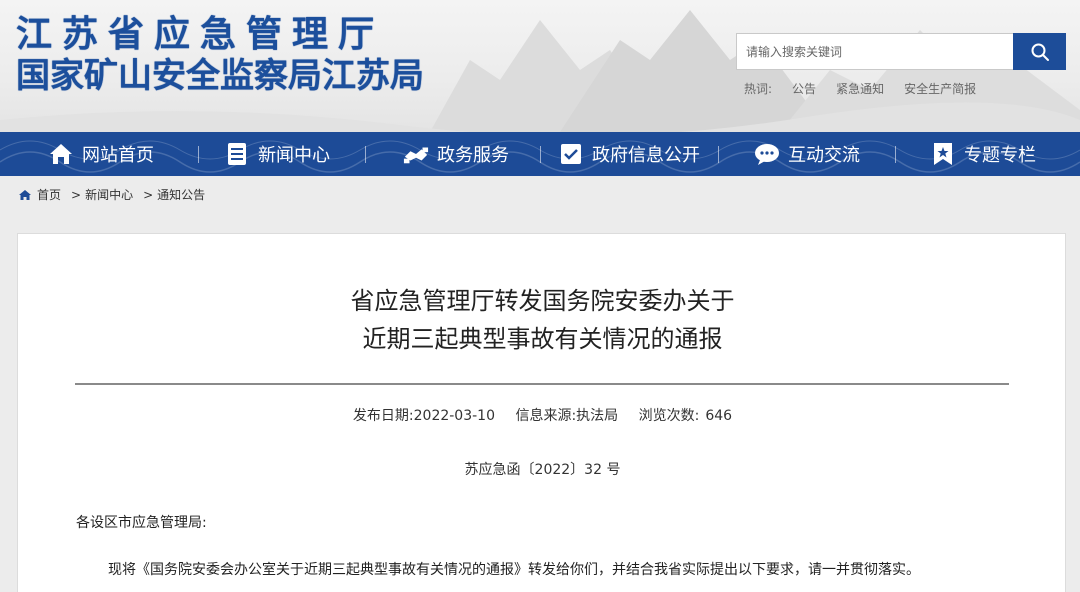 This screenshot has height=592, width=1080. Describe the element at coordinates (473, 155) in the screenshot. I see `nav-label: 政务服务` at that location.